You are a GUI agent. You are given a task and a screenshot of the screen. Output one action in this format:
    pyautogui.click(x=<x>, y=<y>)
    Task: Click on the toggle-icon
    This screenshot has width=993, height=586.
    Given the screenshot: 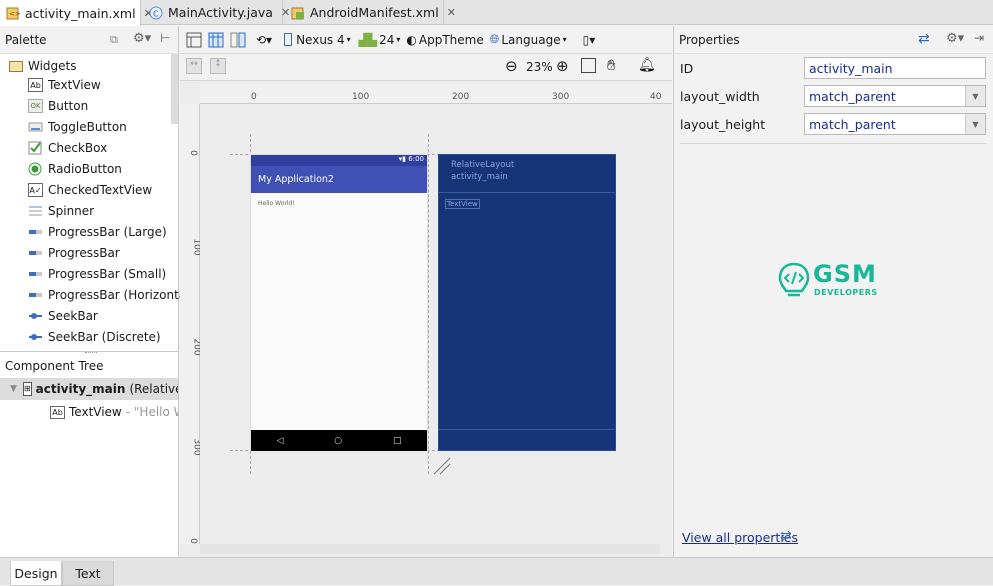 What is the action you would take?
    pyautogui.click(x=35, y=127)
    